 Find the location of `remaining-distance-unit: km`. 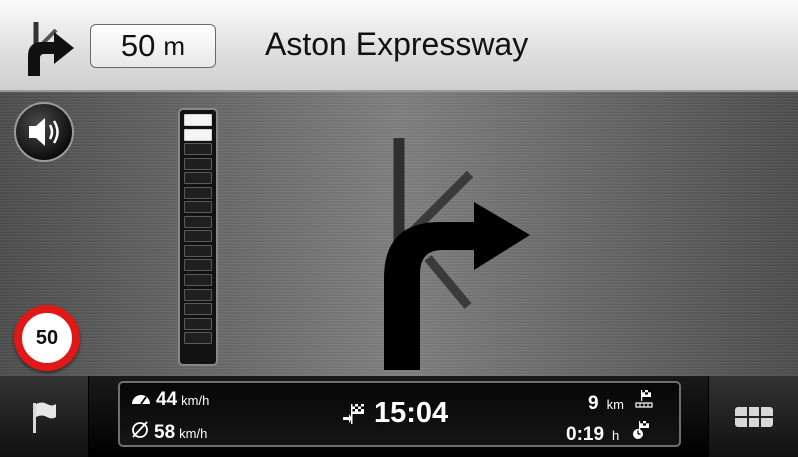

remaining-distance-unit: km is located at coordinates (615, 404).